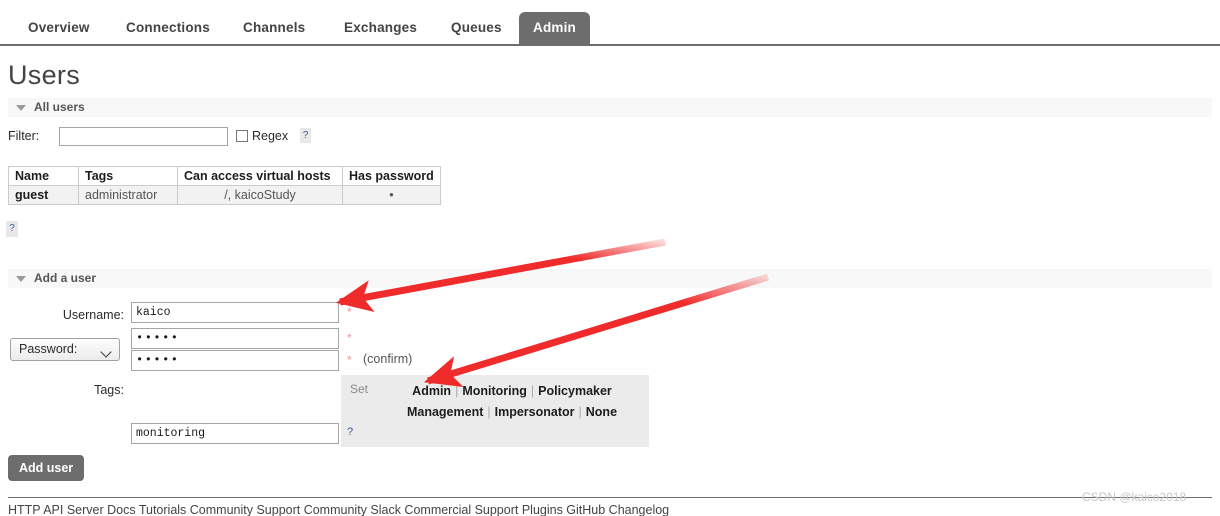  What do you see at coordinates (305, 135) in the screenshot?
I see `regex-help-icon: ?` at bounding box center [305, 135].